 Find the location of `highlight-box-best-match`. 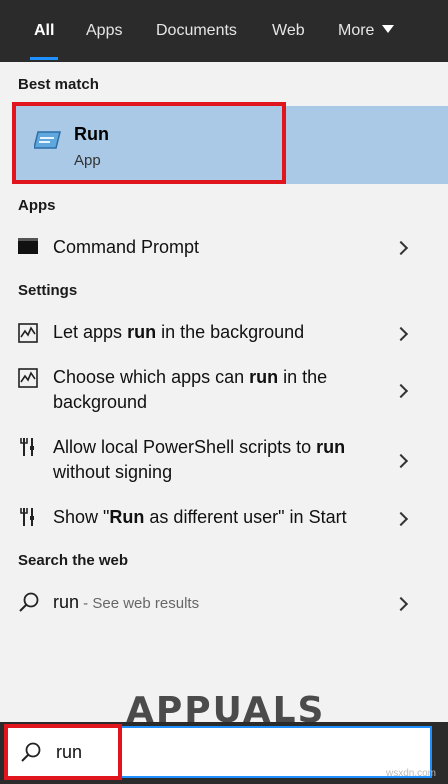

highlight-box-best-match is located at coordinates (149, 143).